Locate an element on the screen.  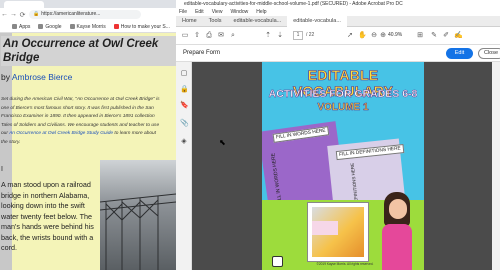
search-icon: ⌕ is located at coordinates (233, 36).